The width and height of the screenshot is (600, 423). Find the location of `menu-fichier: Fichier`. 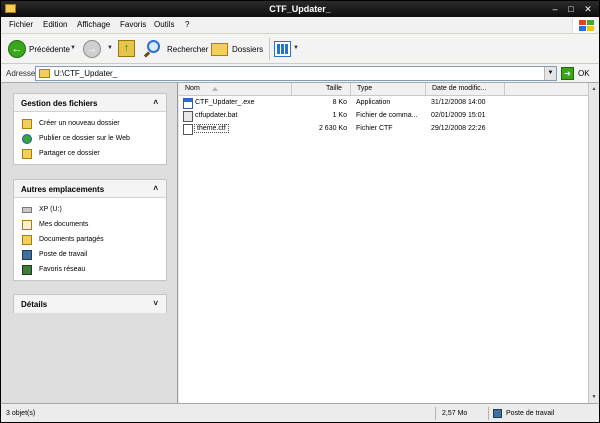

menu-fichier: Fichier is located at coordinates (21, 24).